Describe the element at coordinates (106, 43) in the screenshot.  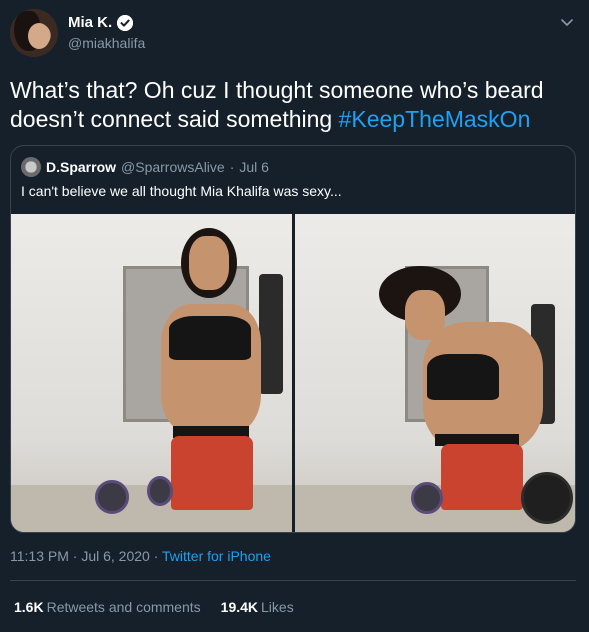
I see `author-handle: @miakhalifa` at that location.